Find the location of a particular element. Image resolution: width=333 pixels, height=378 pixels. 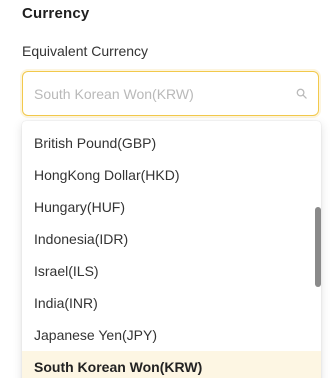

scrollbar-thumb is located at coordinates (318, 247).